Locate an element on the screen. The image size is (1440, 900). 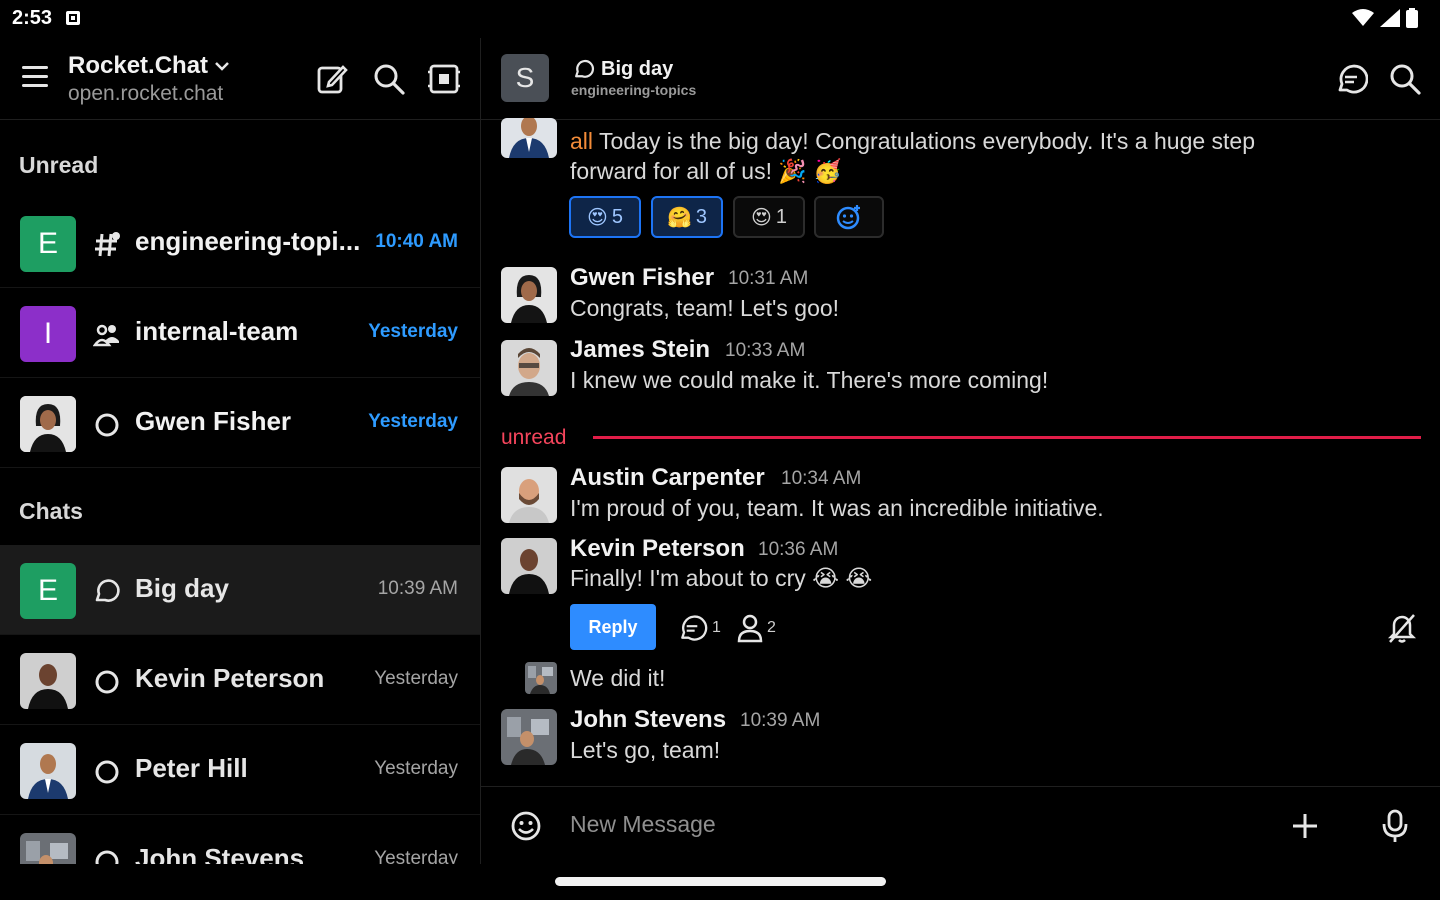
room-item-gwen-fisher: Gwen Fisher Yesterday is located at coordinates (240, 423).